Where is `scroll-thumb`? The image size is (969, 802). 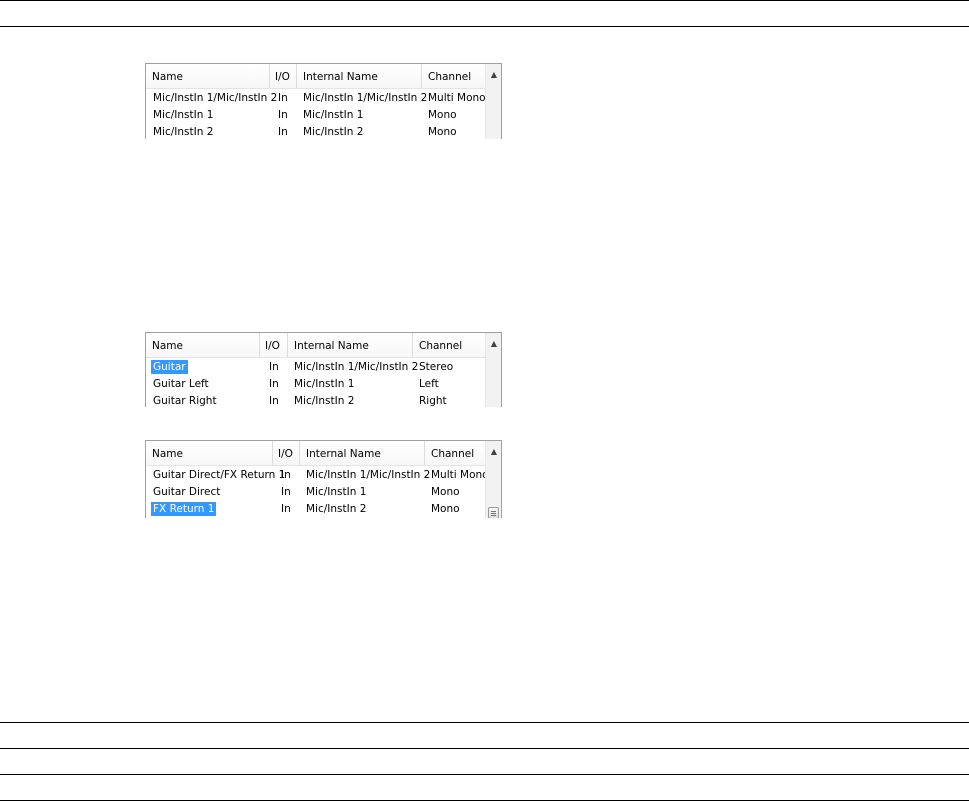 scroll-thumb is located at coordinates (493, 512).